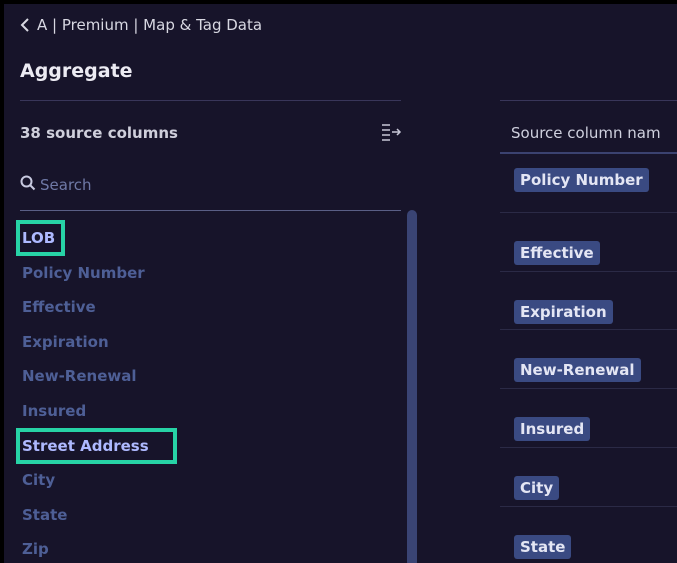 Image resolution: width=677 pixels, height=563 pixels. Describe the element at coordinates (200, 518) in the screenshot. I see `list-item-state: State` at that location.